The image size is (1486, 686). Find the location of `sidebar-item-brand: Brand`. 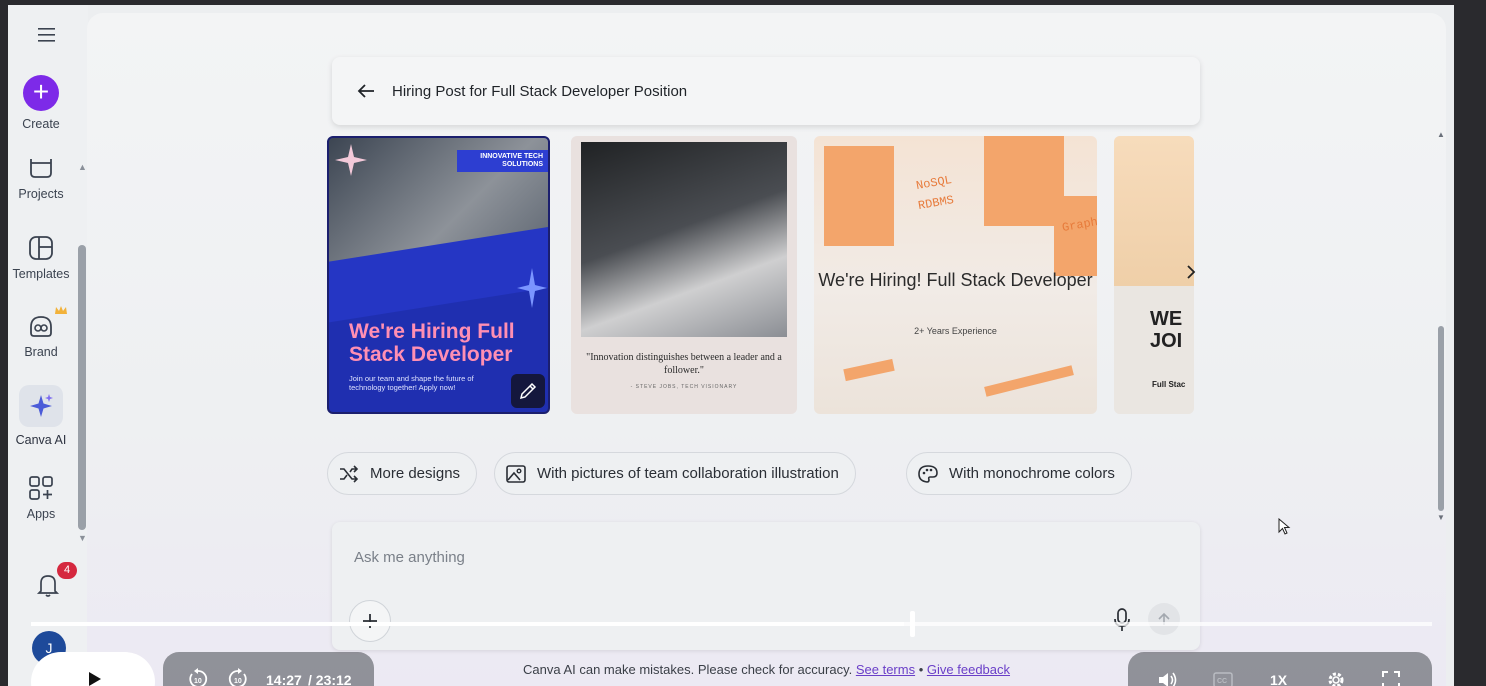

sidebar-item-brand: Brand is located at coordinates (41, 336).